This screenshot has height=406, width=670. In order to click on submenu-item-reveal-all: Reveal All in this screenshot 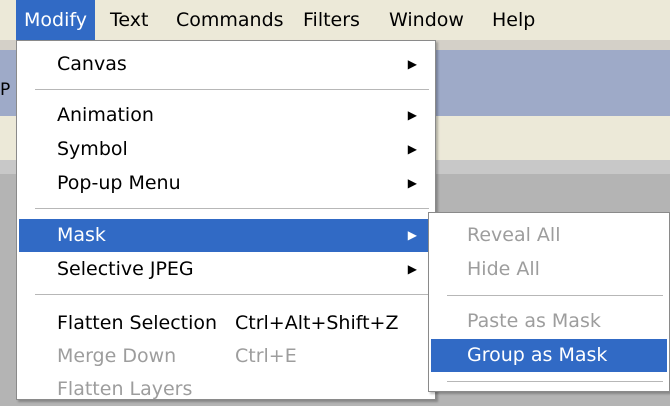, I will do `click(549, 235)`.